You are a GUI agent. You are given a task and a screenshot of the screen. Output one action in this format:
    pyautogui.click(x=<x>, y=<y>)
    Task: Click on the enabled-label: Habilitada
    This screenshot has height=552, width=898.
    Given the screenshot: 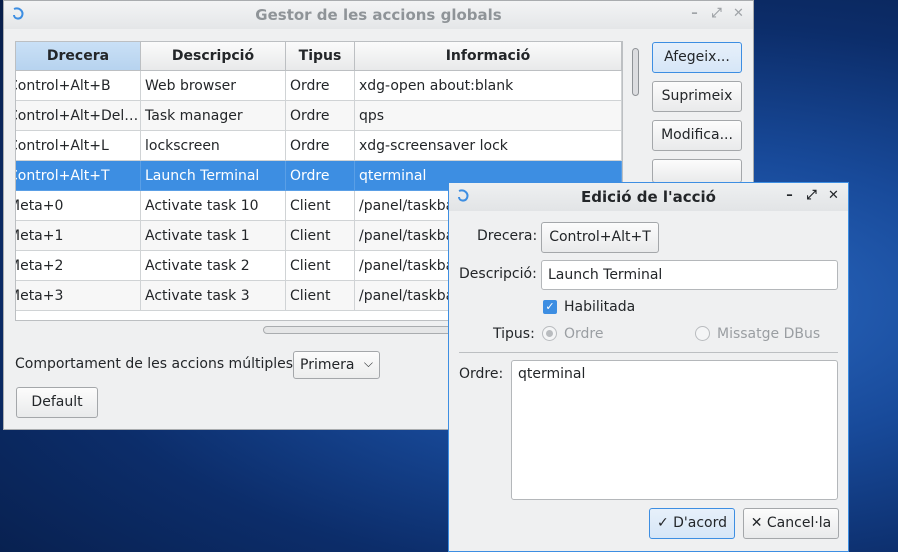 What is the action you would take?
    pyautogui.click(x=600, y=307)
    